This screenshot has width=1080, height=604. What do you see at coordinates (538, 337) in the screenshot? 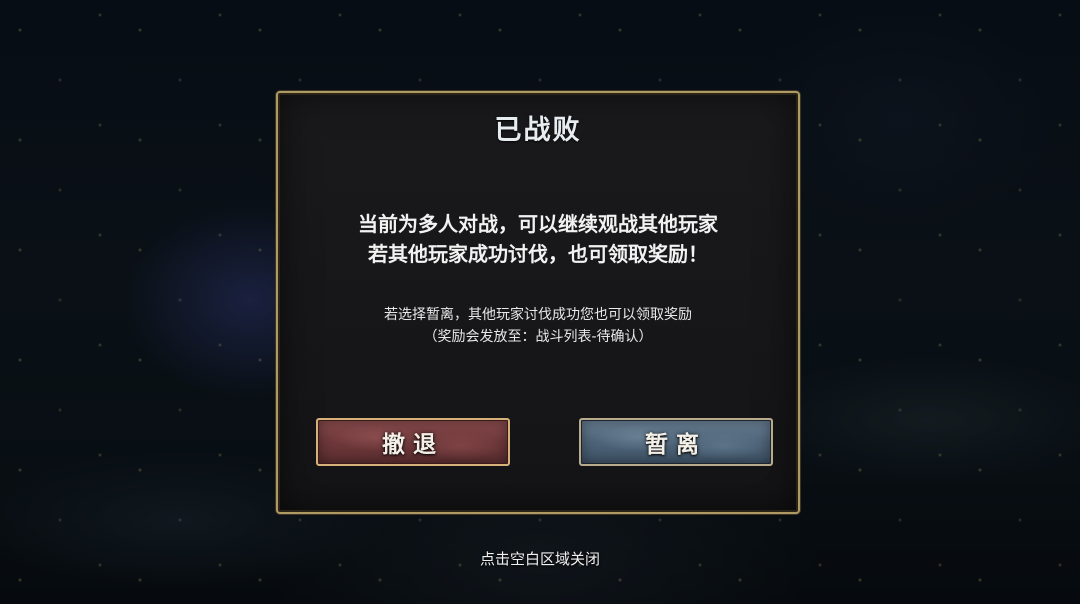
I see `reward-note-line-2: （奖励会发放至：战斗列表-待确认）` at bounding box center [538, 337].